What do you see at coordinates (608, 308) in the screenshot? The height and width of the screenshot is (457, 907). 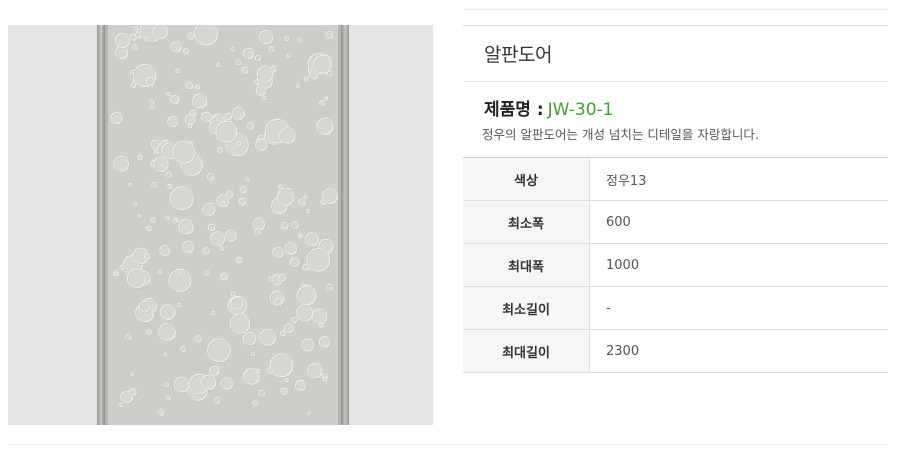 I see `spec-value: -` at bounding box center [608, 308].